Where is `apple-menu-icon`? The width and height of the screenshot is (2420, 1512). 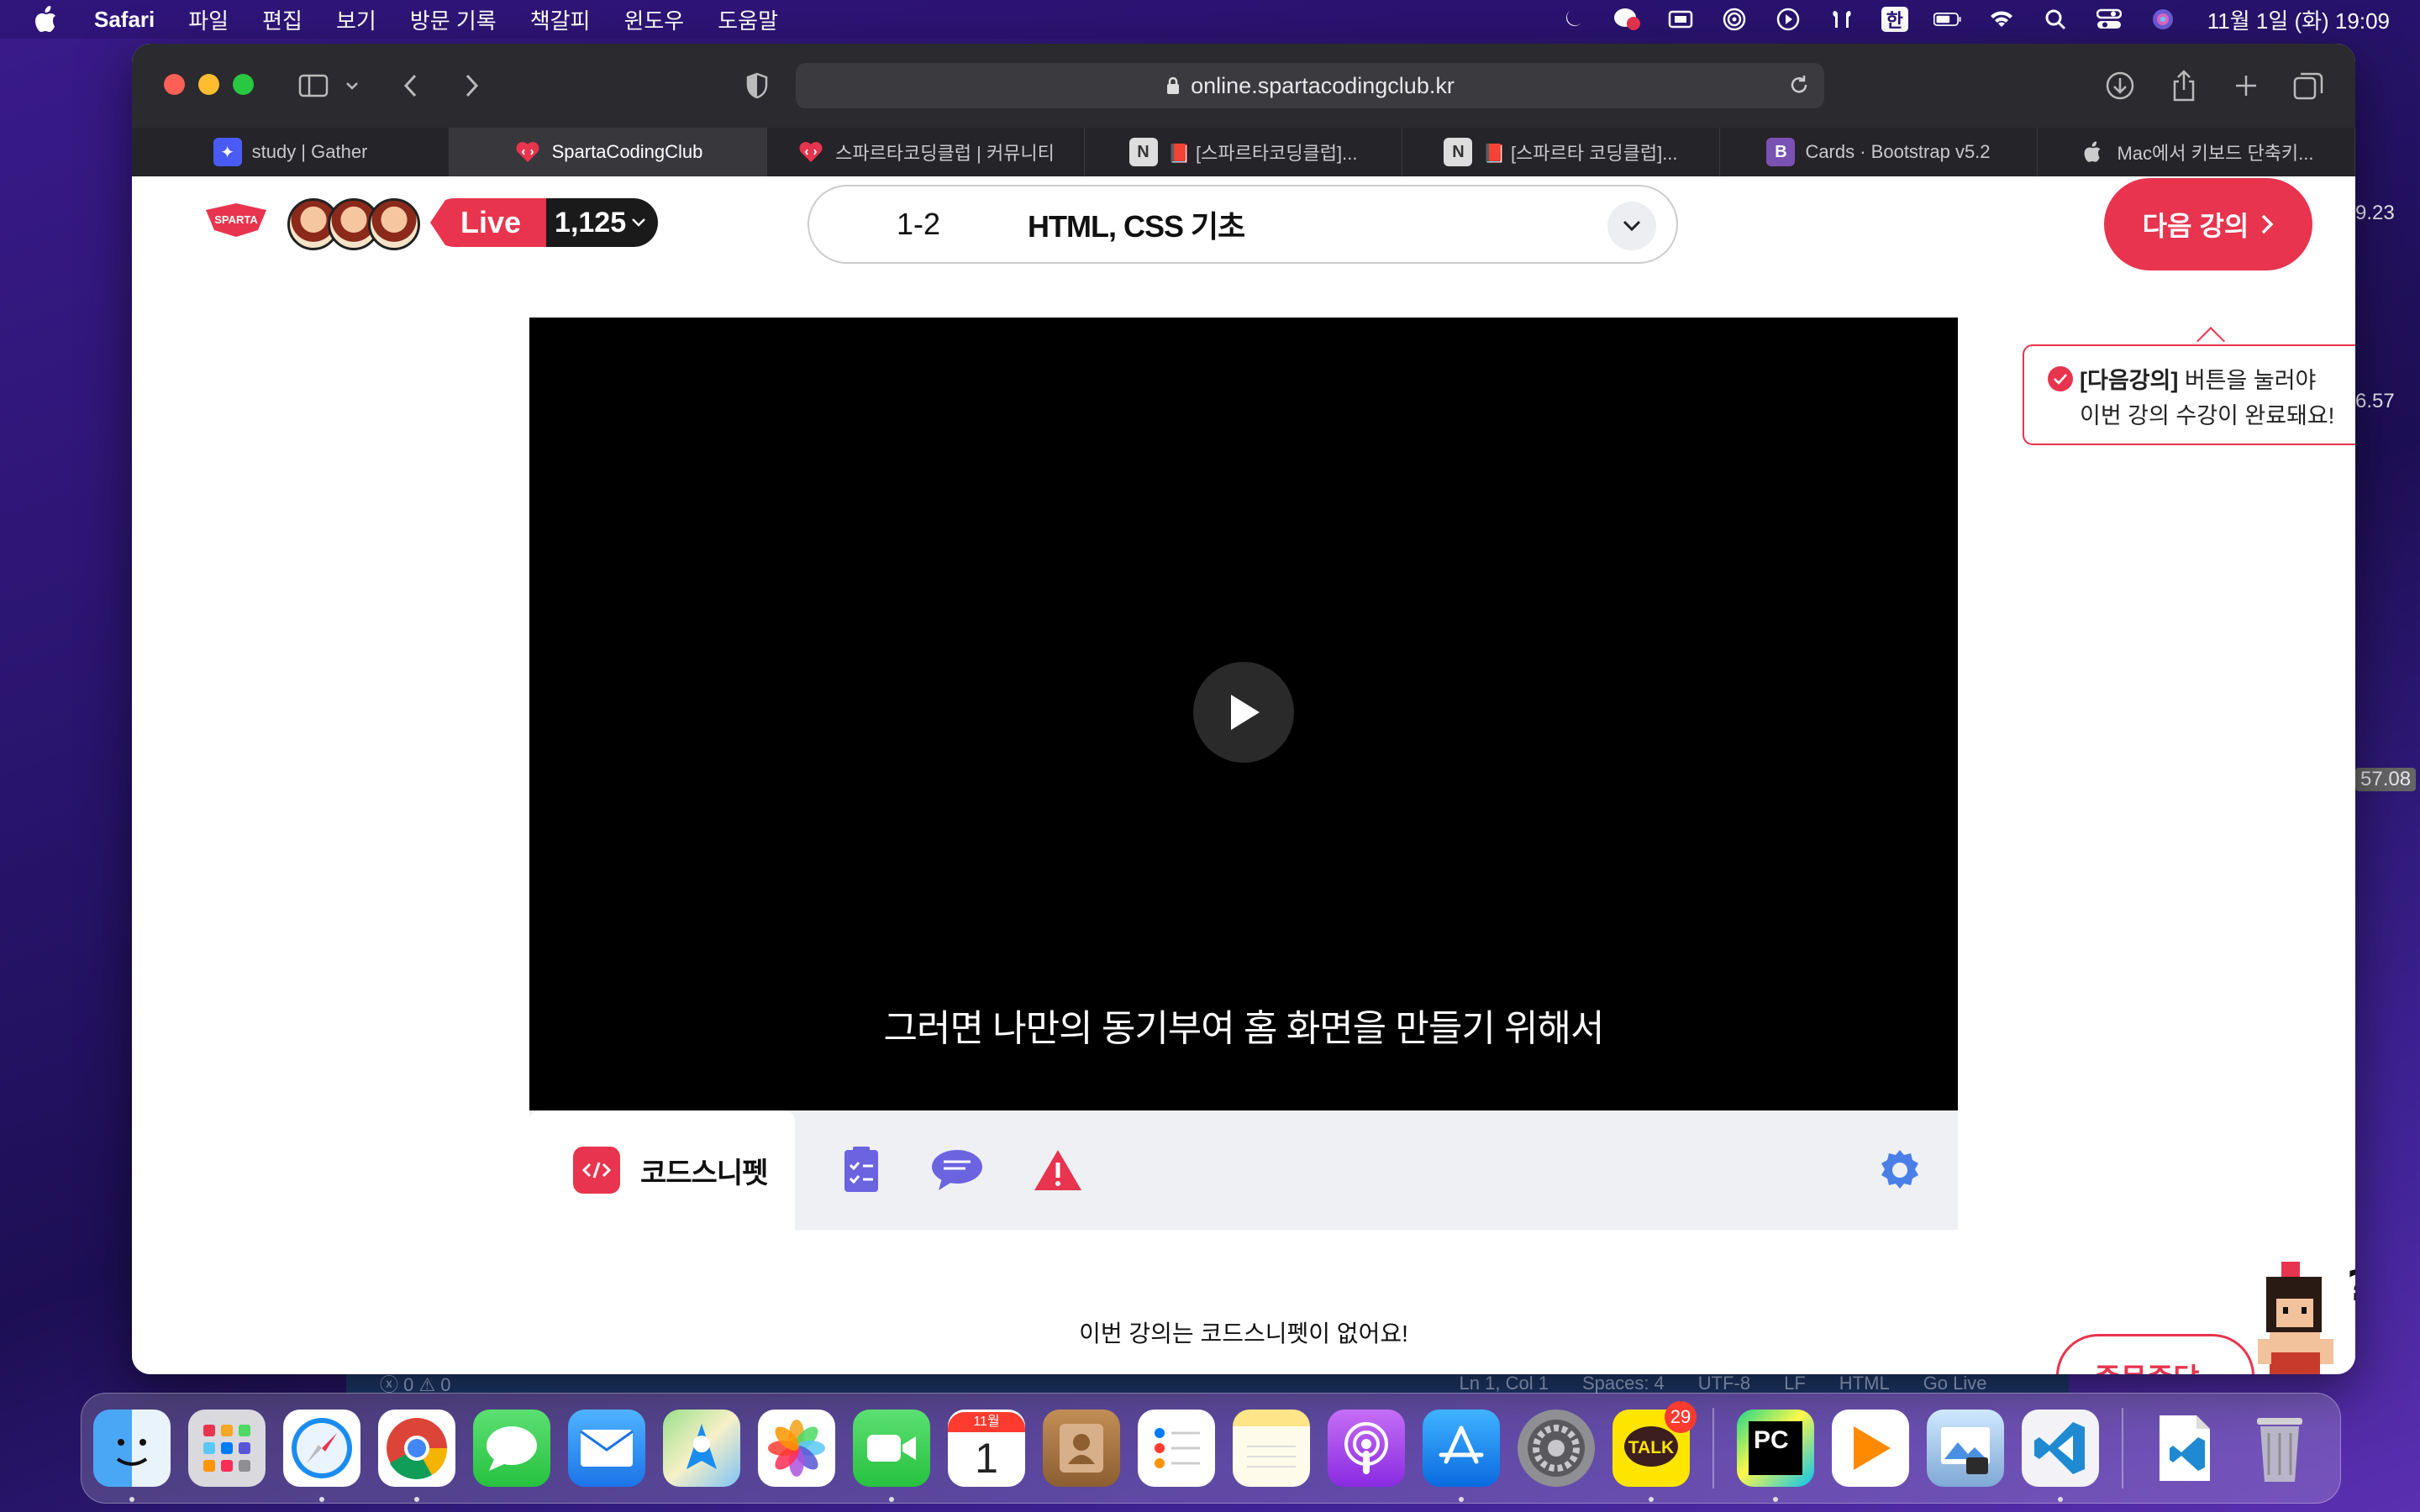 apple-menu-icon is located at coordinates (46, 19).